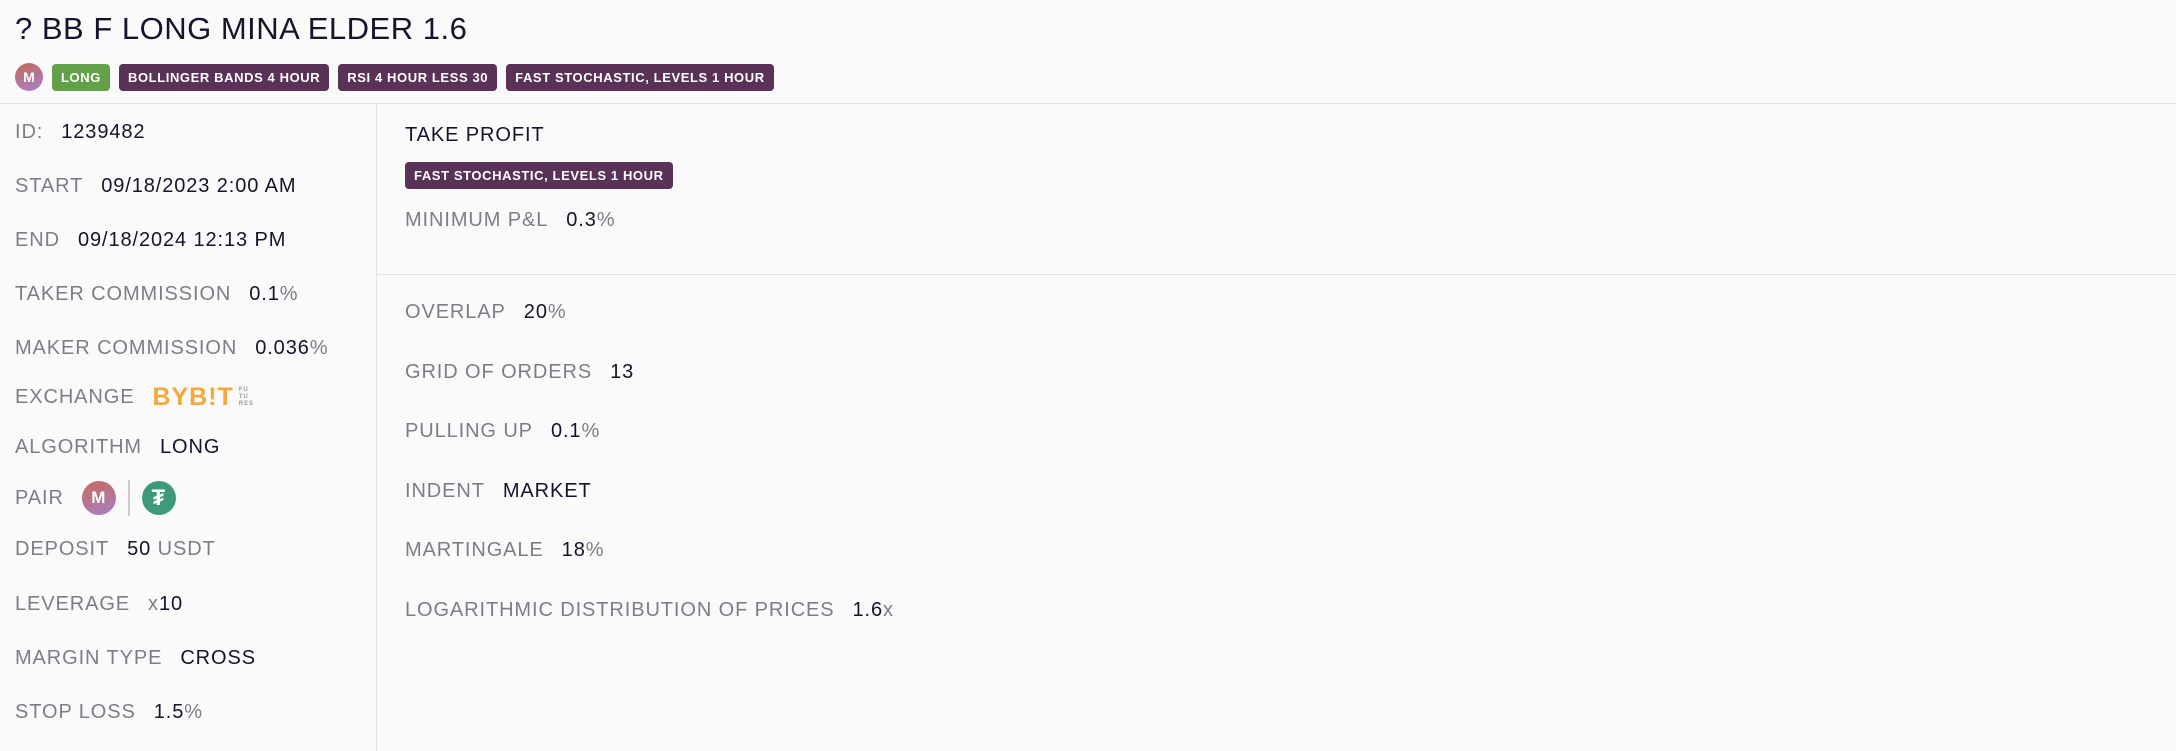 Image resolution: width=2176 pixels, height=751 pixels. Describe the element at coordinates (188, 604) in the screenshot. I see `detail-leverage: LEVERAGE x 10` at that location.